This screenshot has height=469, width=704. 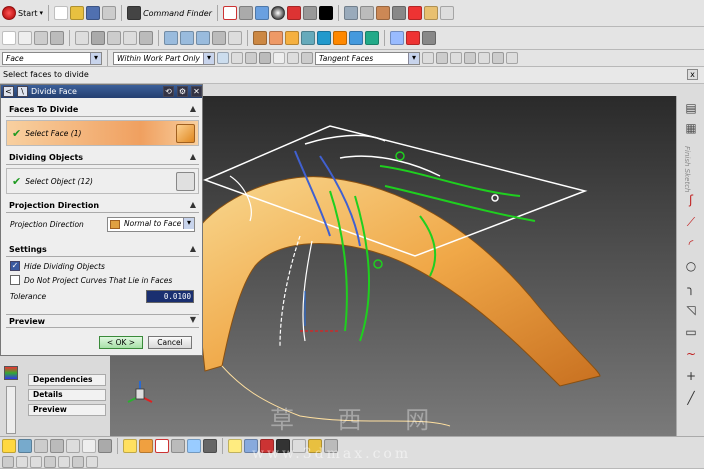 I want to click on filter-icon, so click(x=223, y=58).